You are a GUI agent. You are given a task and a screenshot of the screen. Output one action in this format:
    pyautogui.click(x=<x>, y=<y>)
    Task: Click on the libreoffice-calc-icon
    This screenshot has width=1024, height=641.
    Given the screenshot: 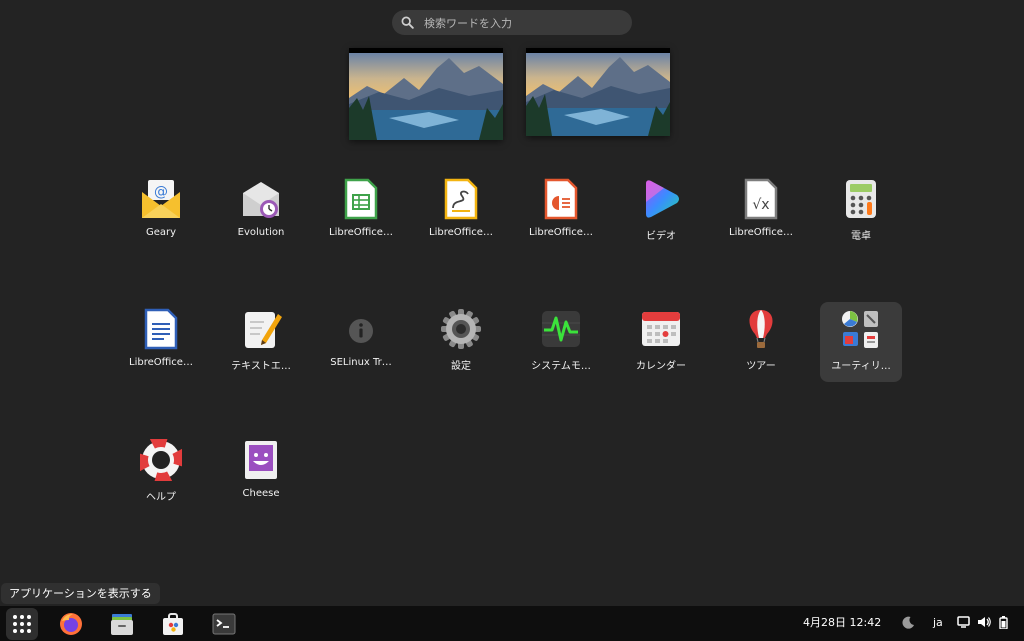 What is the action you would take?
    pyautogui.click(x=361, y=199)
    